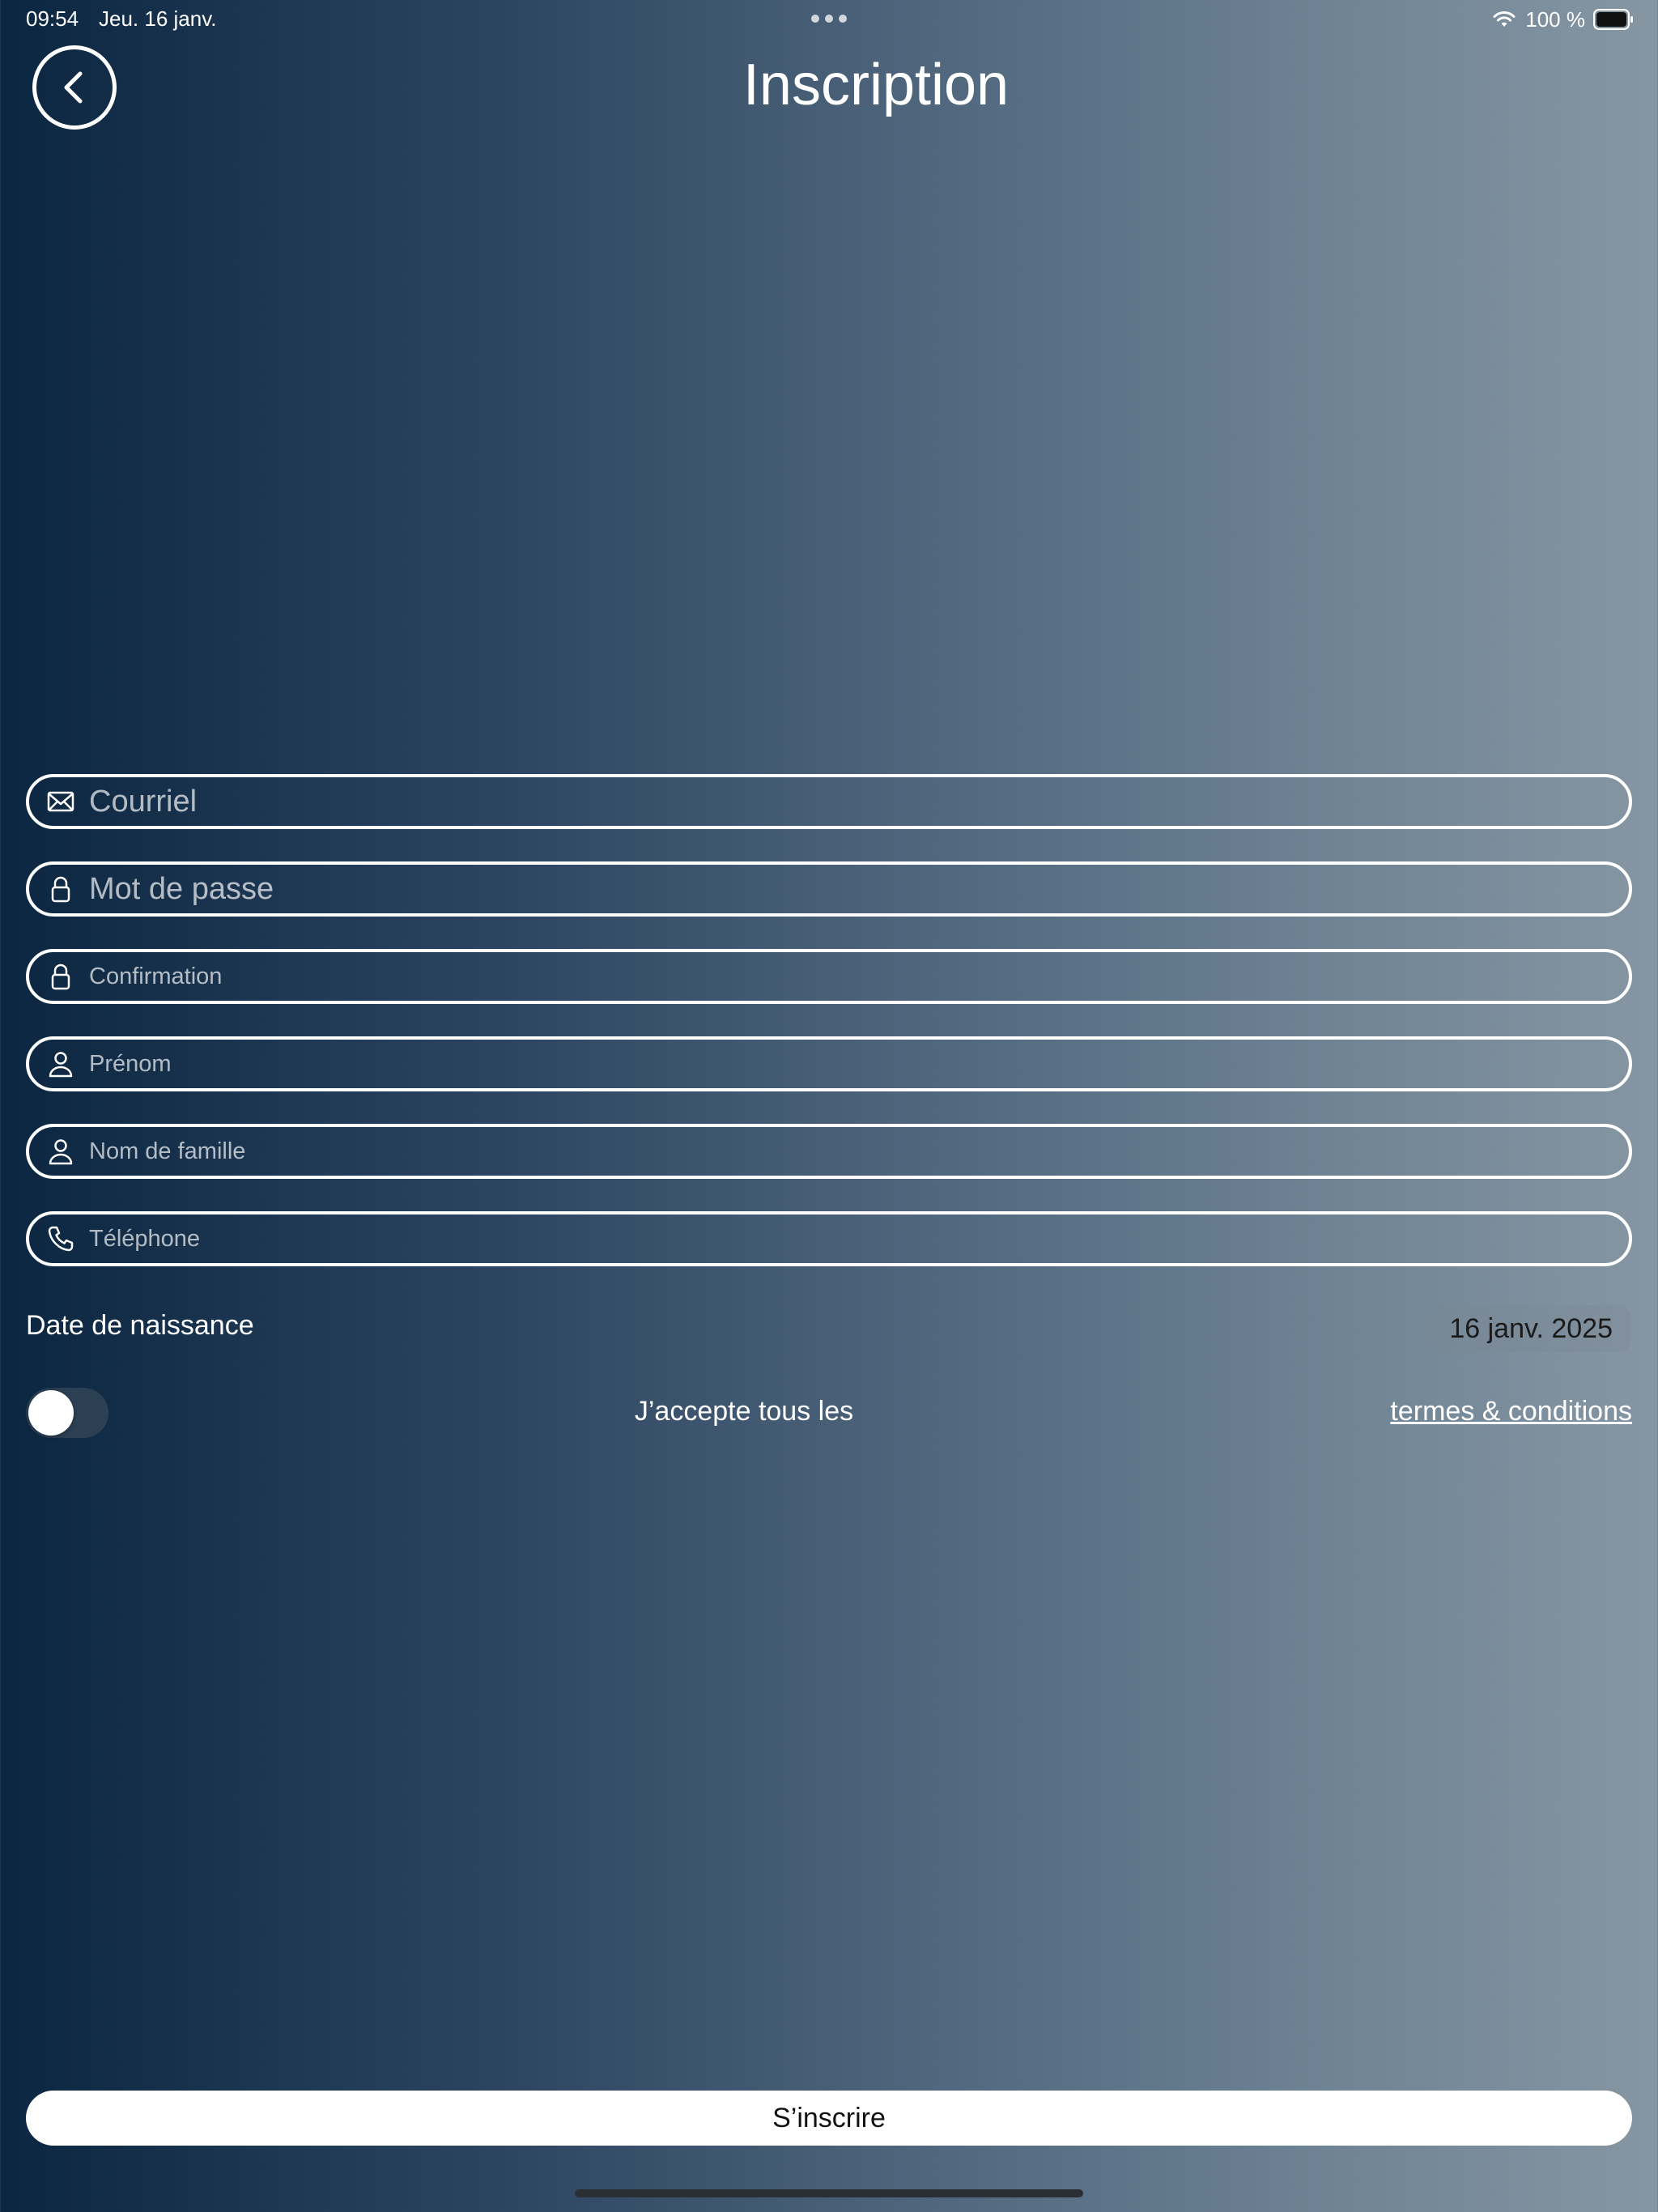 The height and width of the screenshot is (2212, 1658). I want to click on home-indicator, so click(829, 2193).